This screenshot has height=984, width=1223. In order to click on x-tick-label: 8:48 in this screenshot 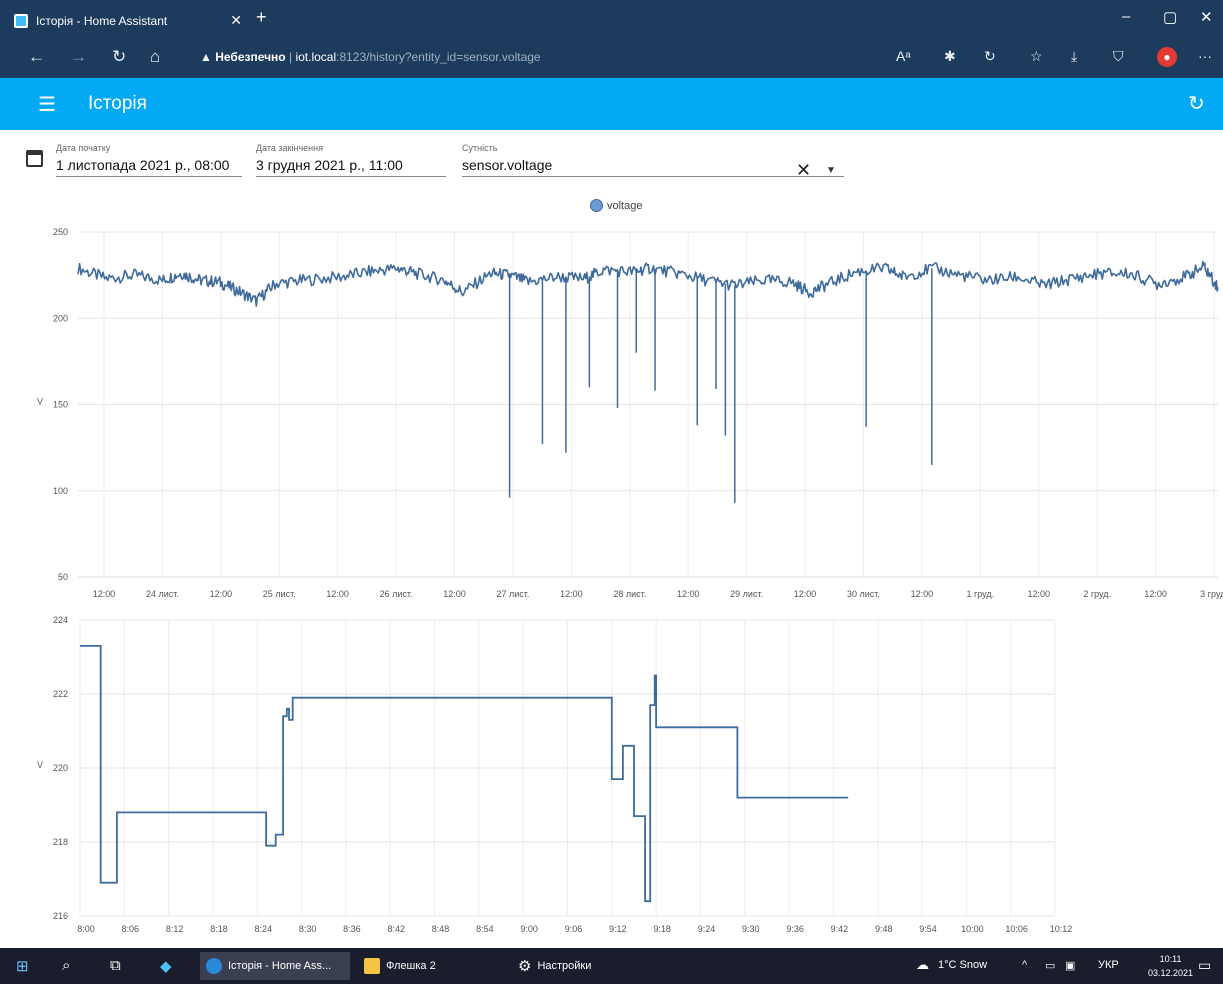, I will do `click(441, 929)`.